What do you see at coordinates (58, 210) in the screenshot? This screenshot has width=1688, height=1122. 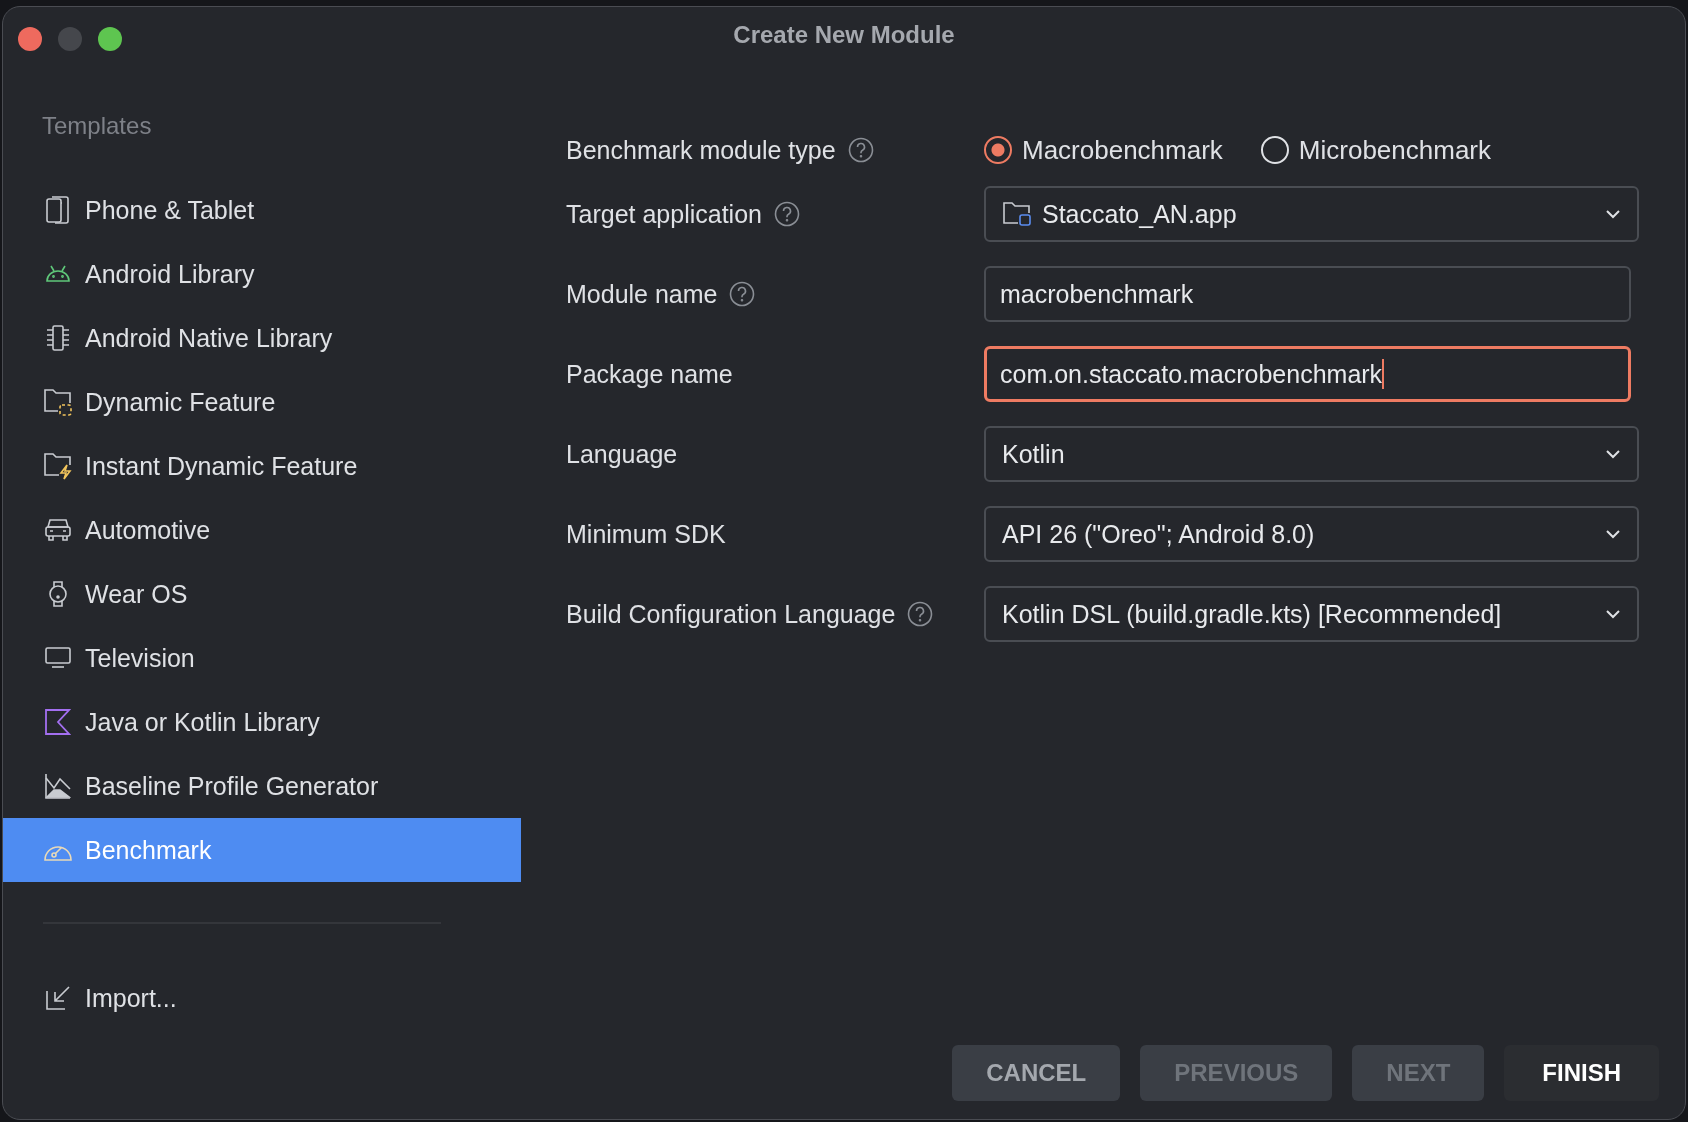 I see `devices-icon` at bounding box center [58, 210].